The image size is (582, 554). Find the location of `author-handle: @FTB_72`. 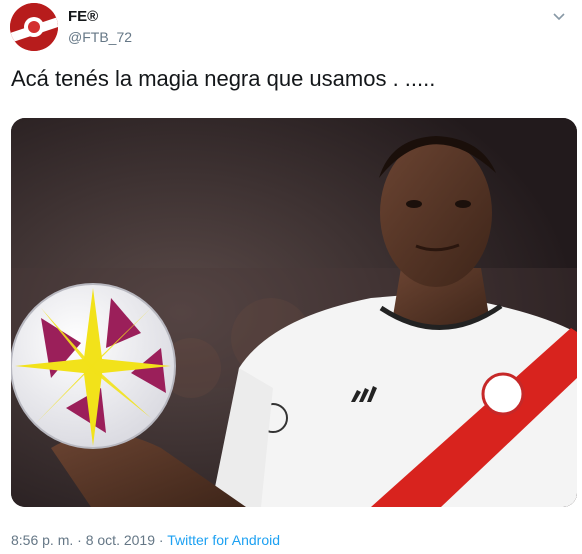

author-handle: @FTB_72 is located at coordinates (100, 37).